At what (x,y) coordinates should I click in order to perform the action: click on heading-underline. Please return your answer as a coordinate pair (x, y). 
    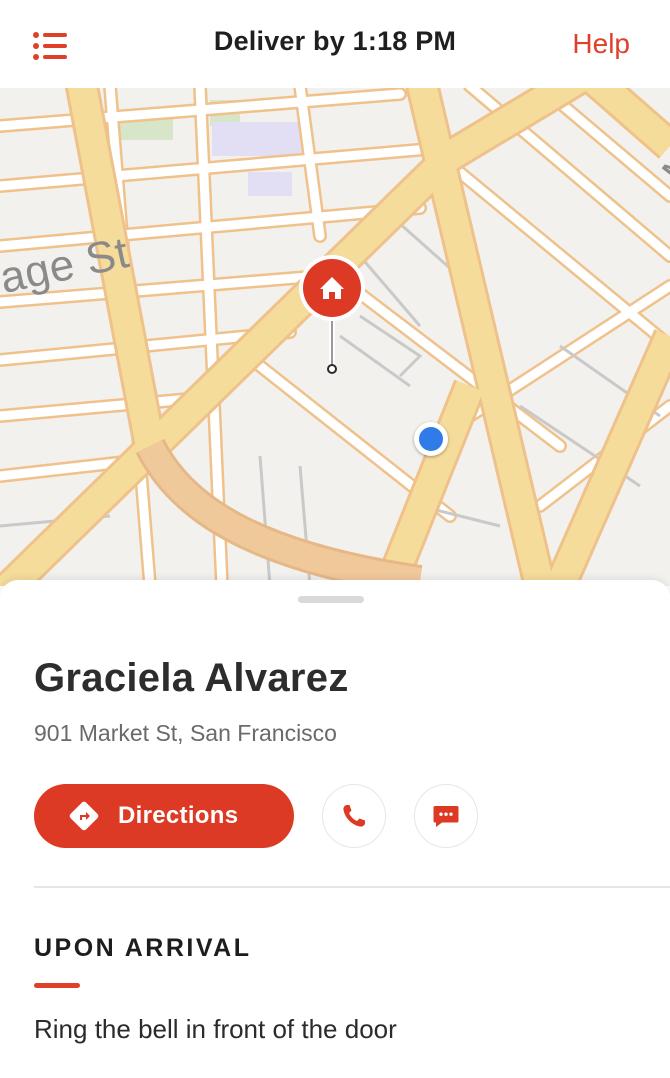
    Looking at the image, I should click on (57, 985).